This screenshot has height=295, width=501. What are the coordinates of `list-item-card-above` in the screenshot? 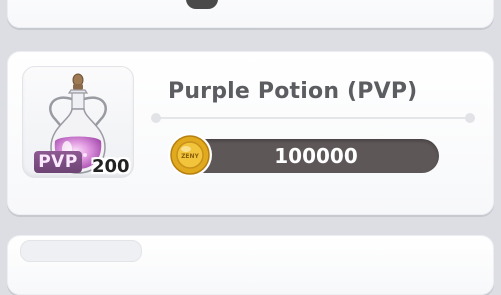 It's located at (250, 14).